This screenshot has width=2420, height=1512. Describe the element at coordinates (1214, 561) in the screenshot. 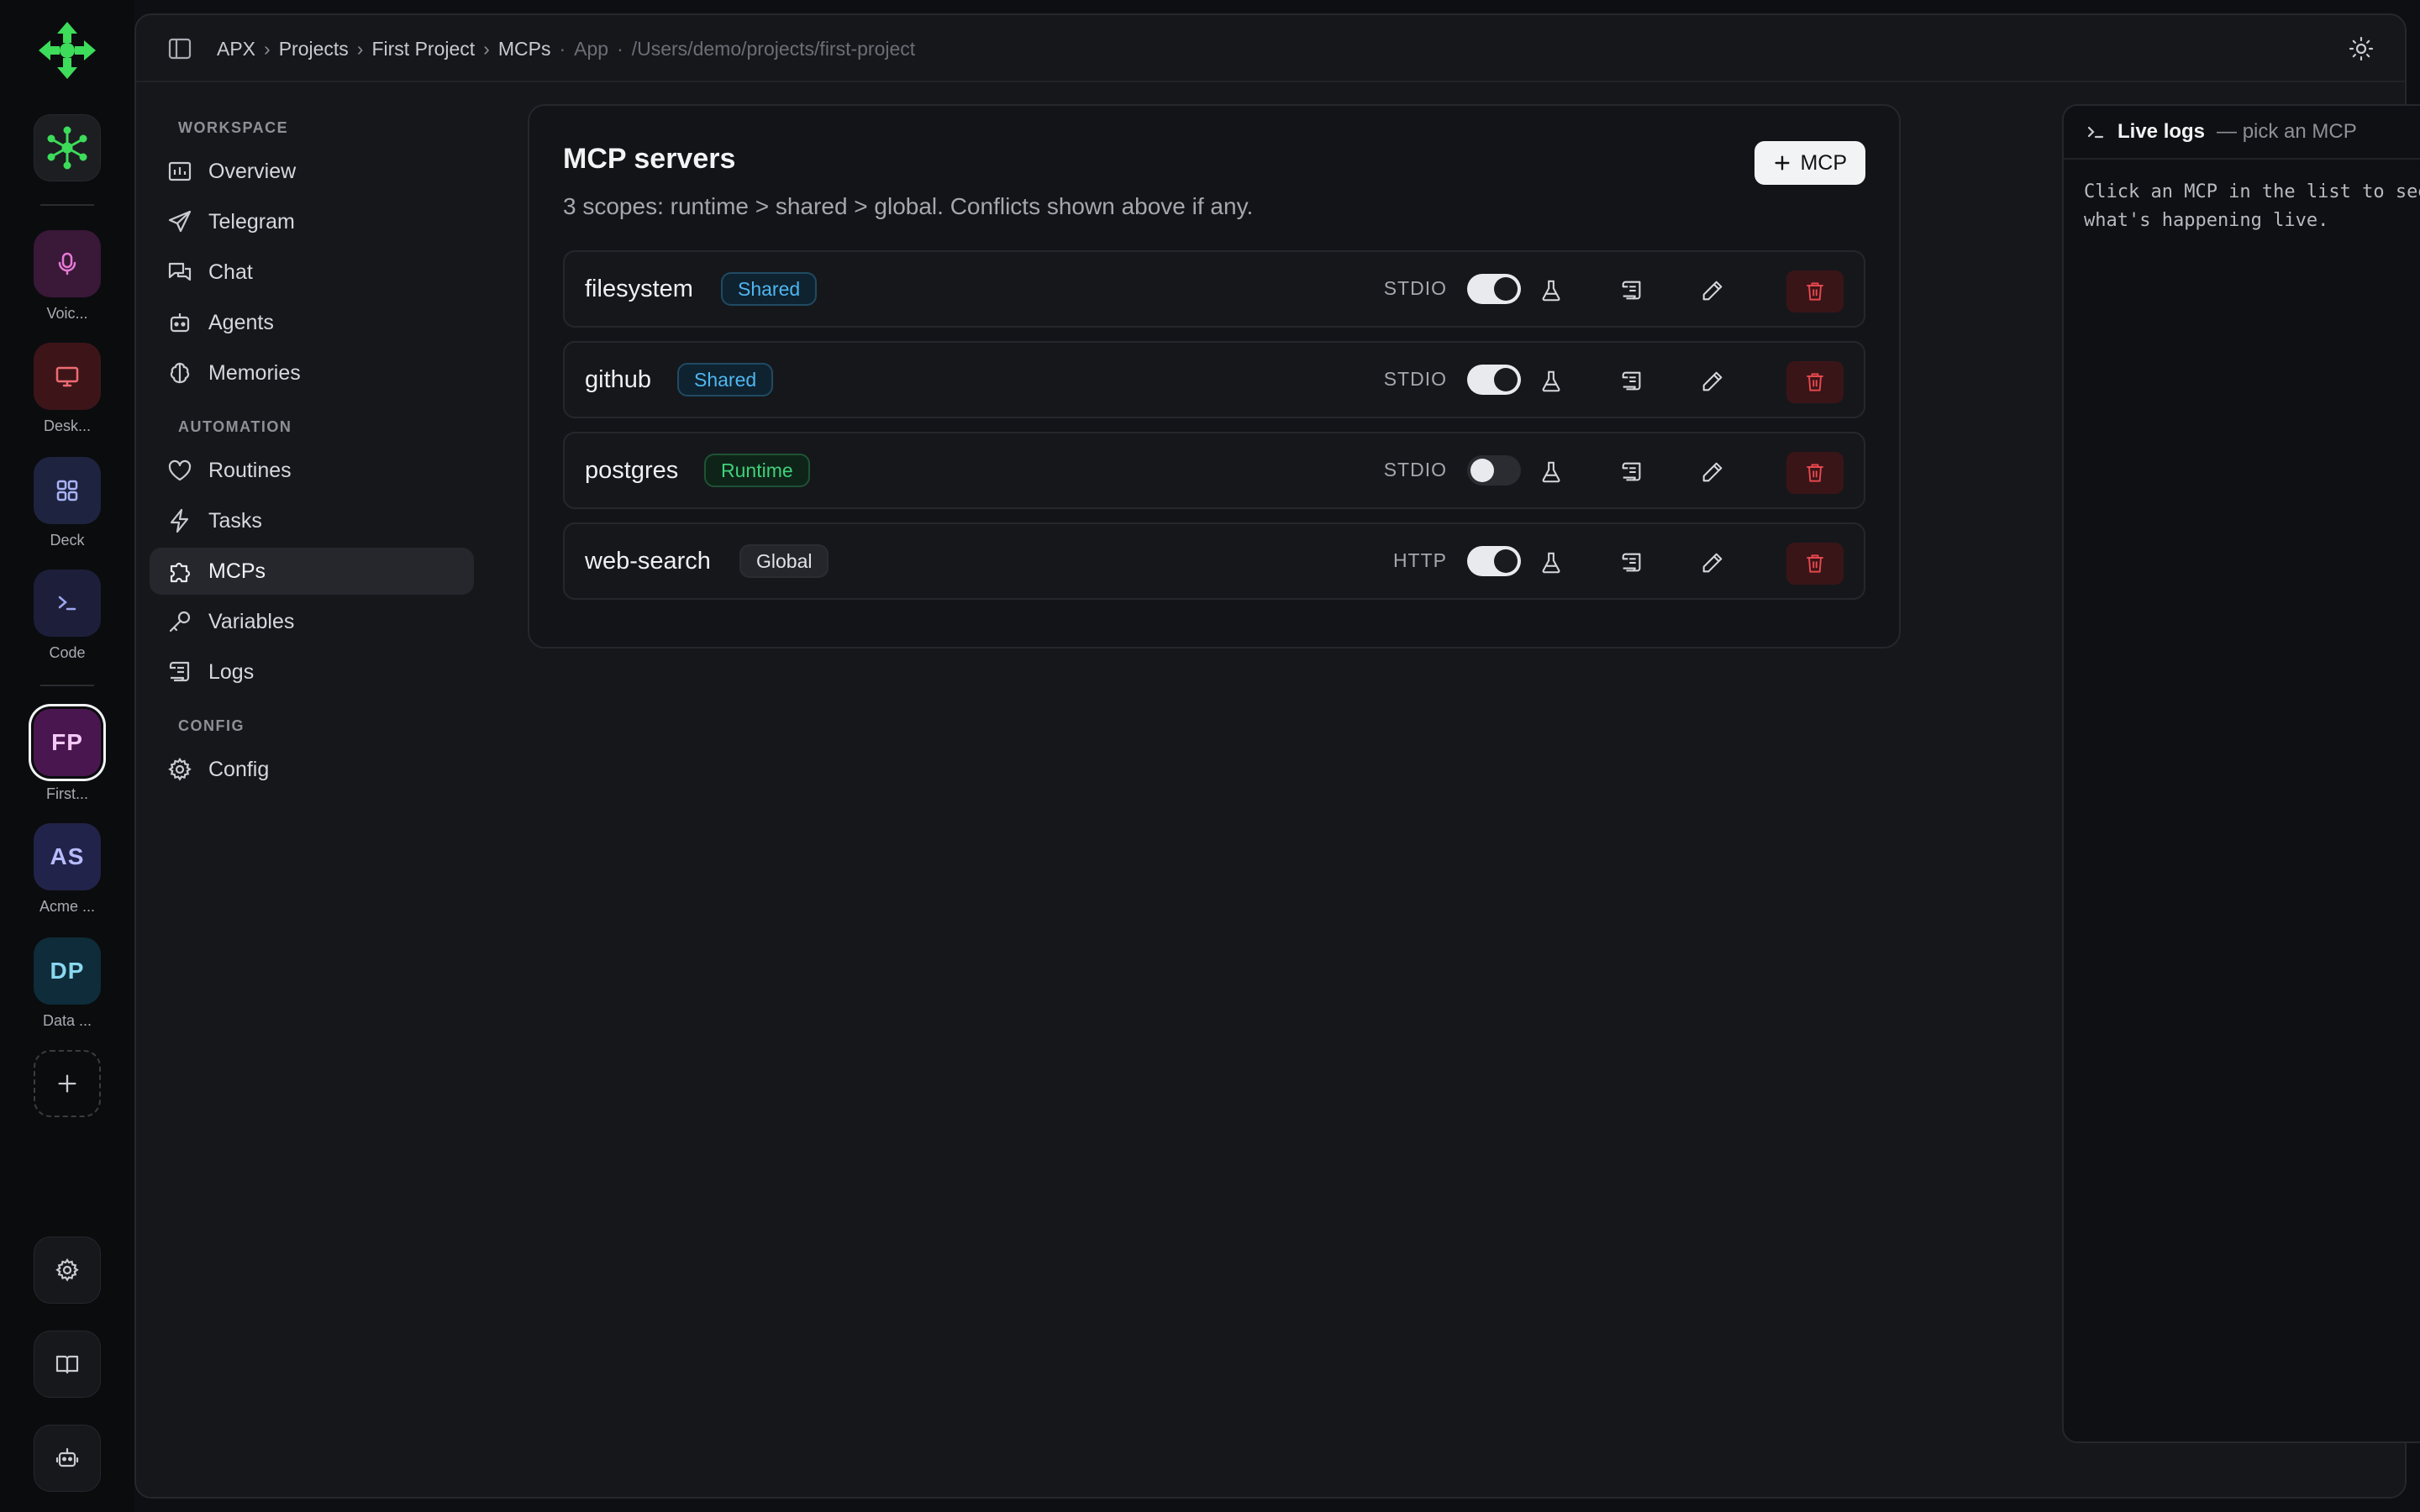

I see `mcp-row-web-search: web-search Global HTTP` at that location.